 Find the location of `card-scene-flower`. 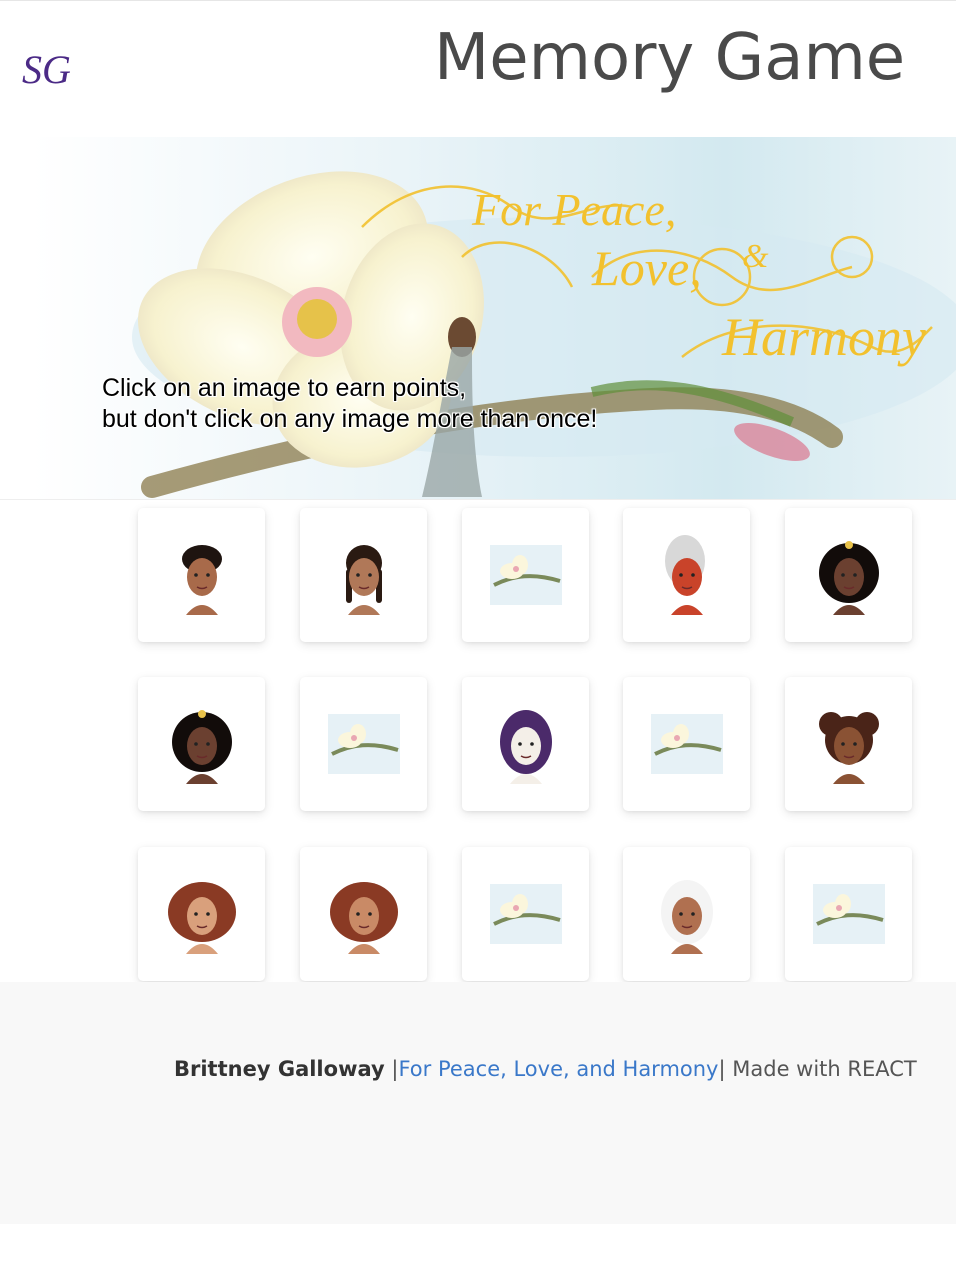

card-scene-flower is located at coordinates (363, 744).